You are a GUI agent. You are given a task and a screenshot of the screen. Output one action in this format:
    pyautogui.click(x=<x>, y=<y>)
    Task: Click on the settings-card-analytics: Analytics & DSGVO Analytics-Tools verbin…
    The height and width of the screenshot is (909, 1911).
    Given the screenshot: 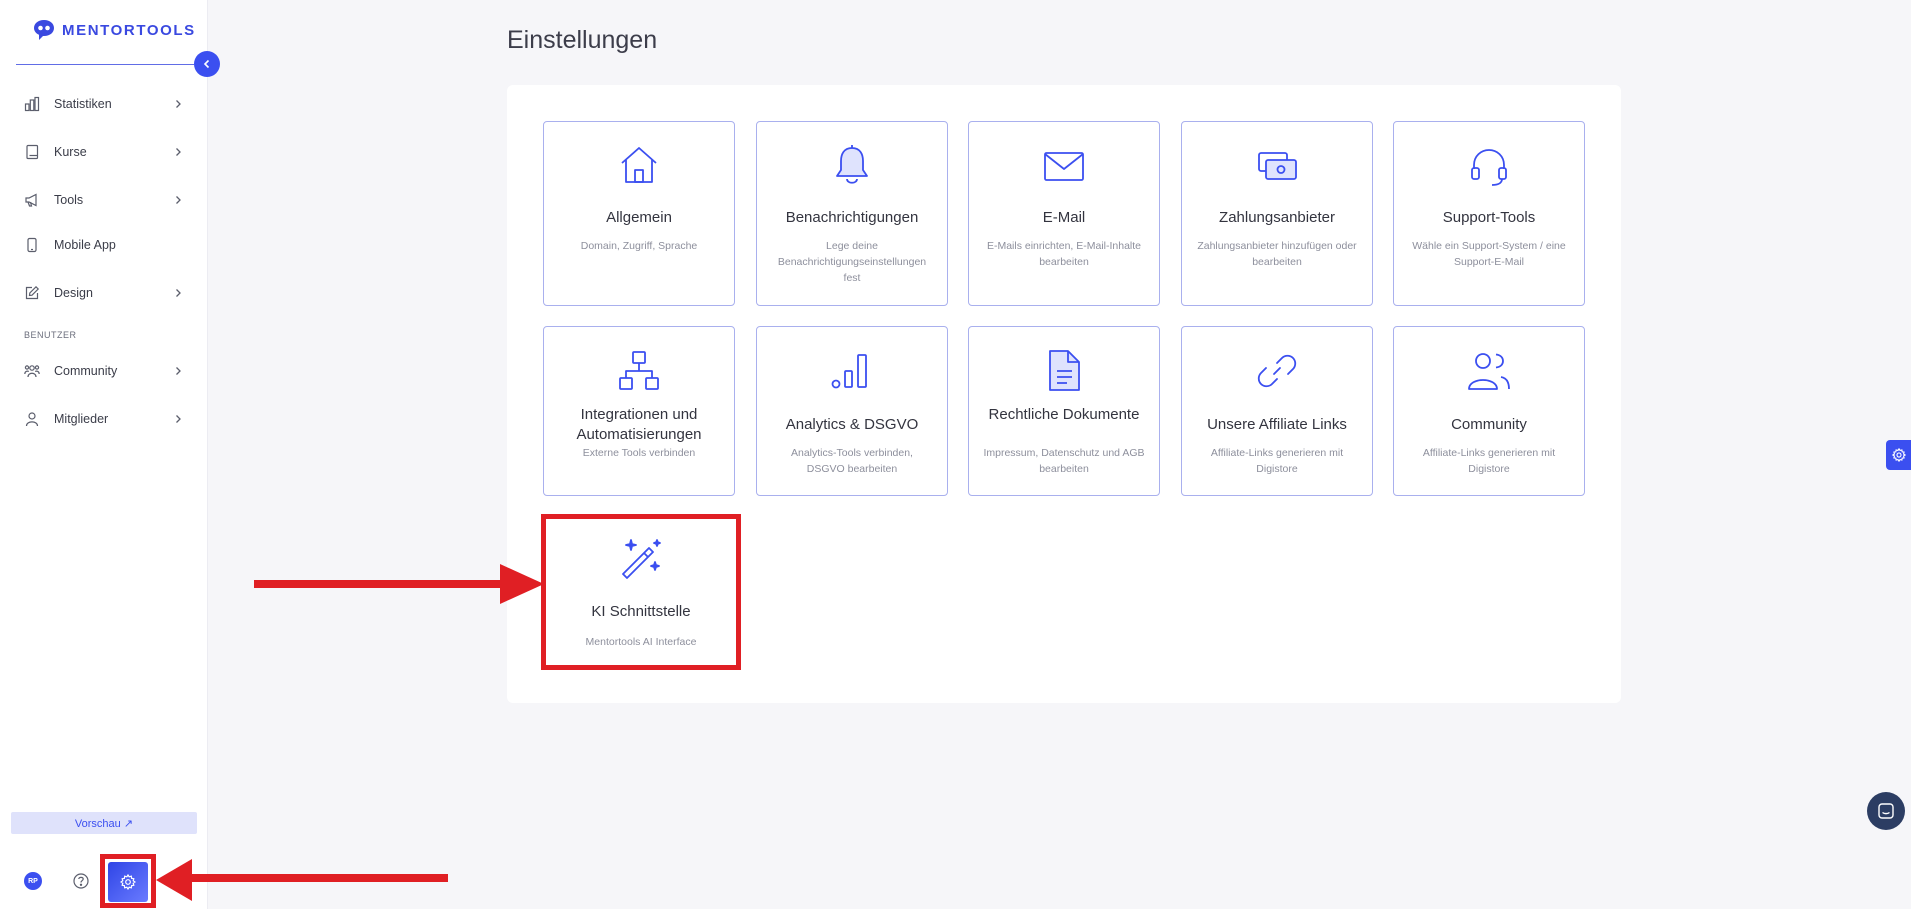 What is the action you would take?
    pyautogui.click(x=852, y=411)
    